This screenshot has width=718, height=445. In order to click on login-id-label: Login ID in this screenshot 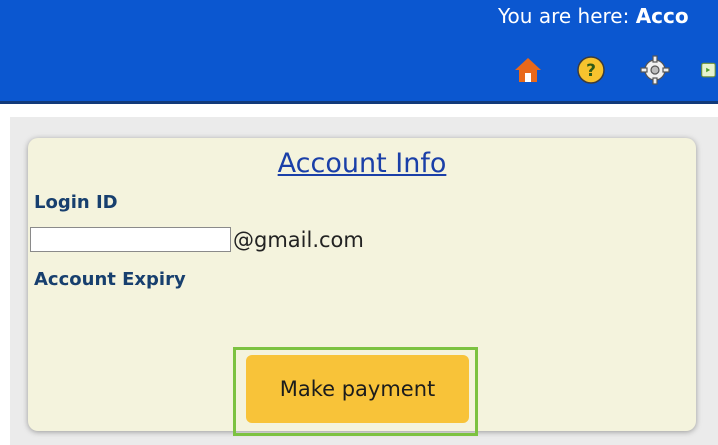, I will do `click(76, 202)`.